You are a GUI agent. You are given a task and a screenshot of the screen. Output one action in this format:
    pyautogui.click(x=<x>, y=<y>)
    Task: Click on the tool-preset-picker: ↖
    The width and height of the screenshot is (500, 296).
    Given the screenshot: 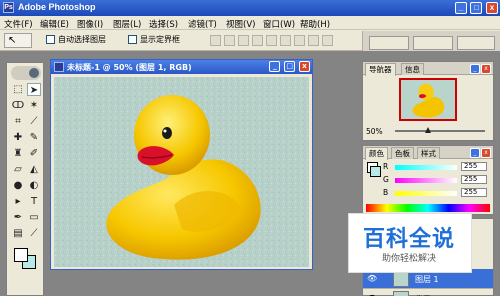 What is the action you would take?
    pyautogui.click(x=18, y=40)
    